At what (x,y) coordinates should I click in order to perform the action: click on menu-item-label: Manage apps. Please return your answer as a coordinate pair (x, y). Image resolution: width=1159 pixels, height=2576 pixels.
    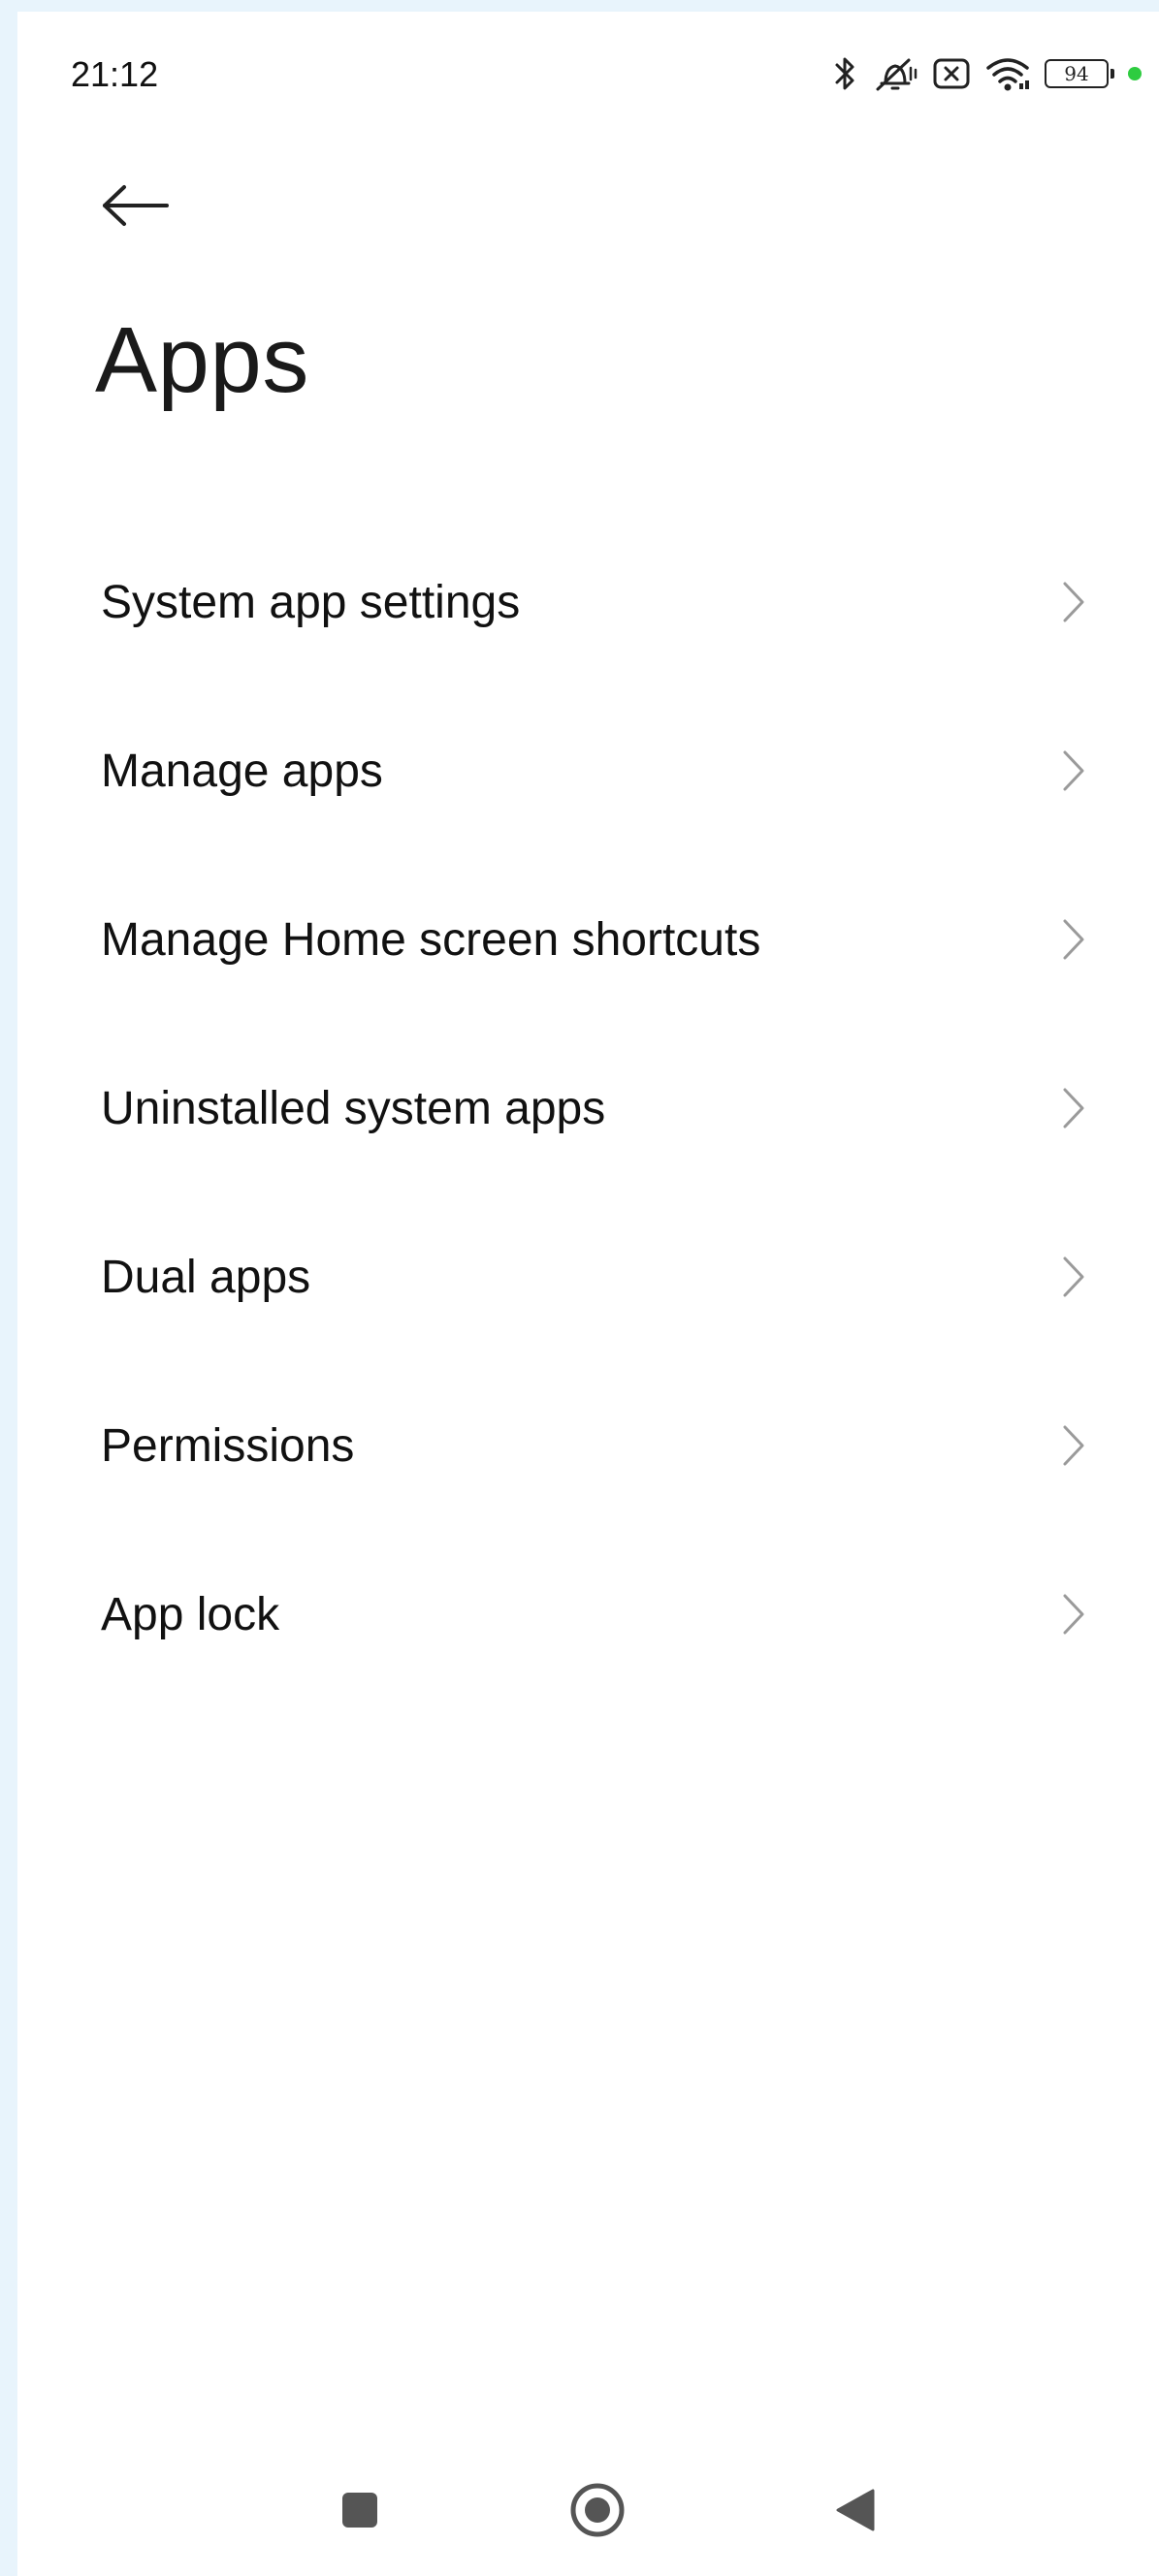
    Looking at the image, I should click on (242, 771).